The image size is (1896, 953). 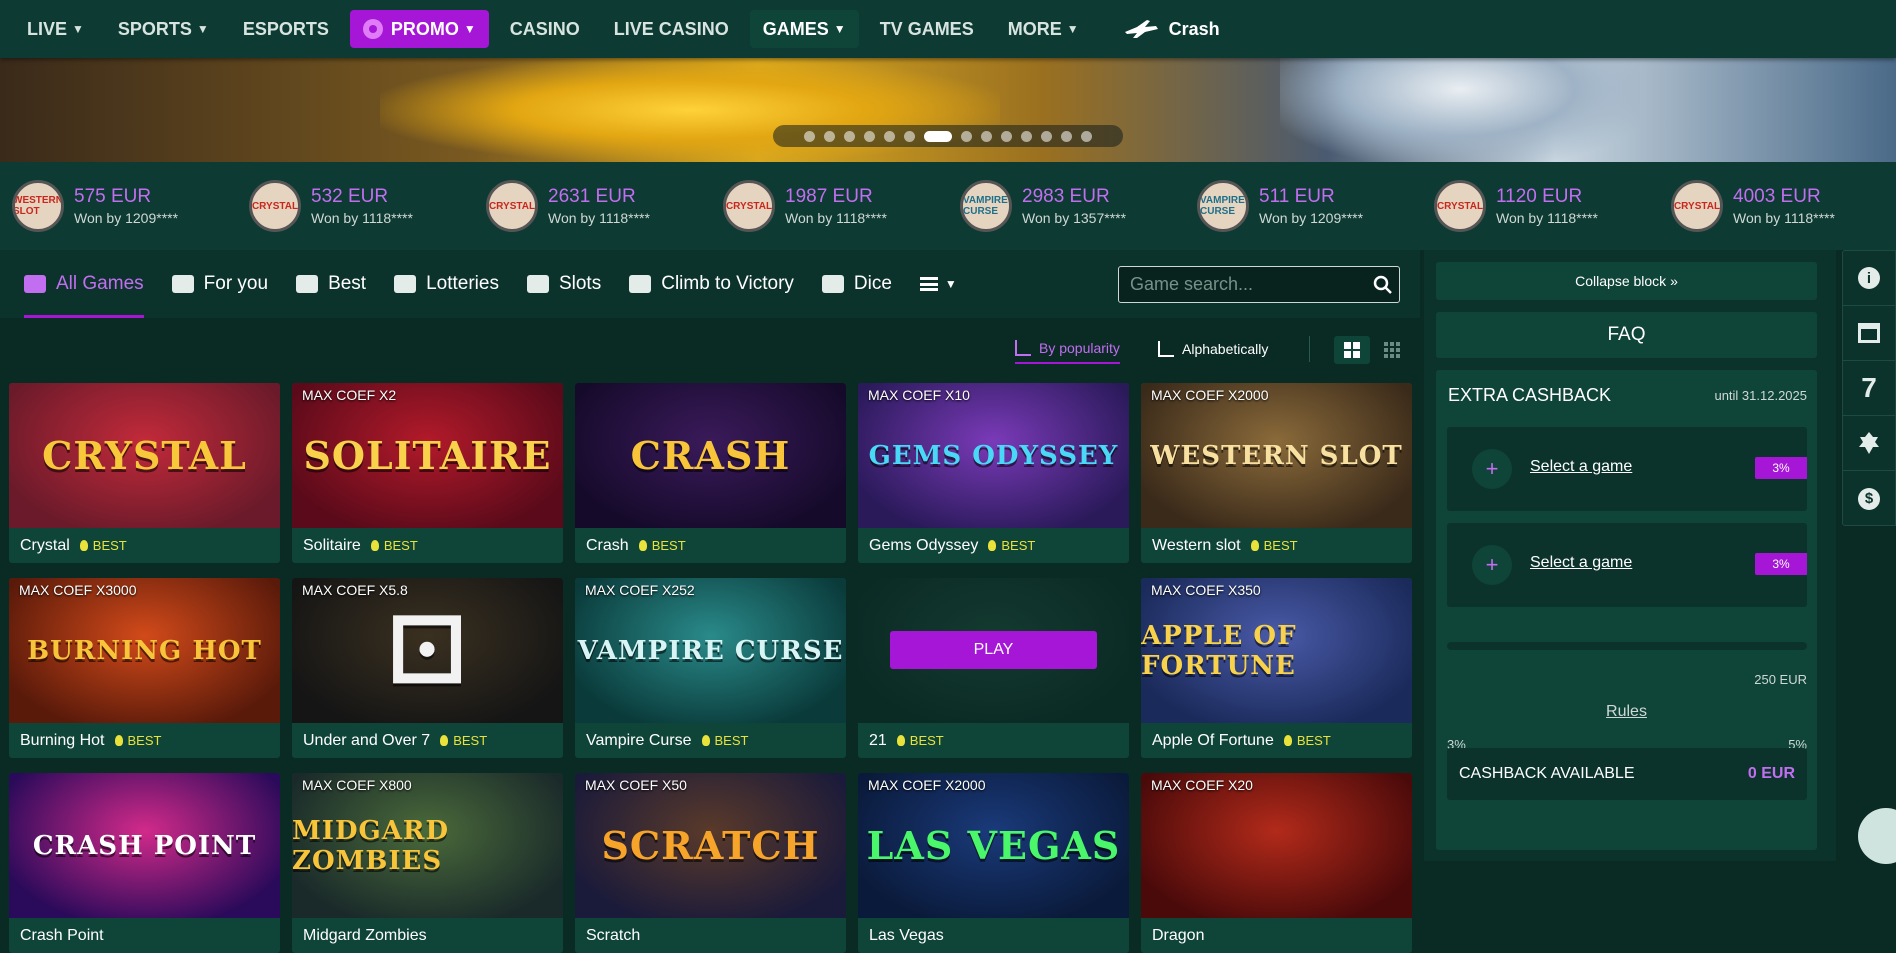 I want to click on tab-slots: Slots, so click(x=563, y=284).